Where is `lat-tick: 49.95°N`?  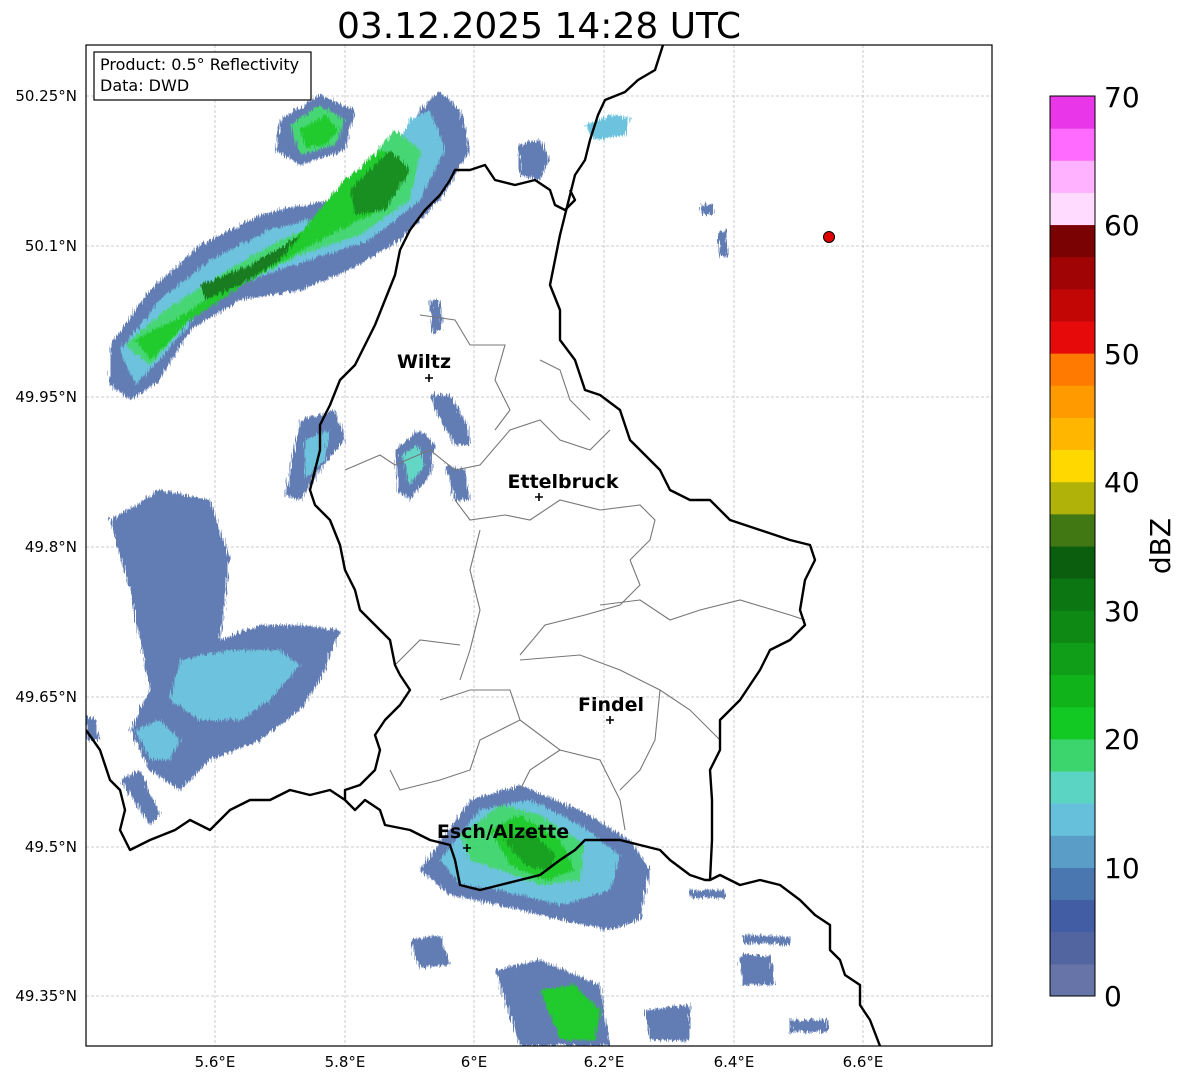
lat-tick: 49.95°N is located at coordinates (46, 397).